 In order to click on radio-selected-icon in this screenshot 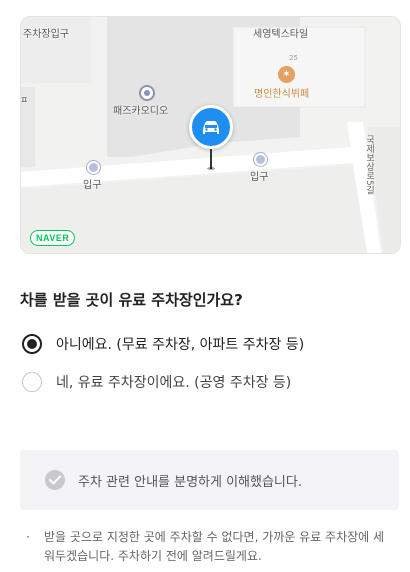, I will do `click(32, 344)`.